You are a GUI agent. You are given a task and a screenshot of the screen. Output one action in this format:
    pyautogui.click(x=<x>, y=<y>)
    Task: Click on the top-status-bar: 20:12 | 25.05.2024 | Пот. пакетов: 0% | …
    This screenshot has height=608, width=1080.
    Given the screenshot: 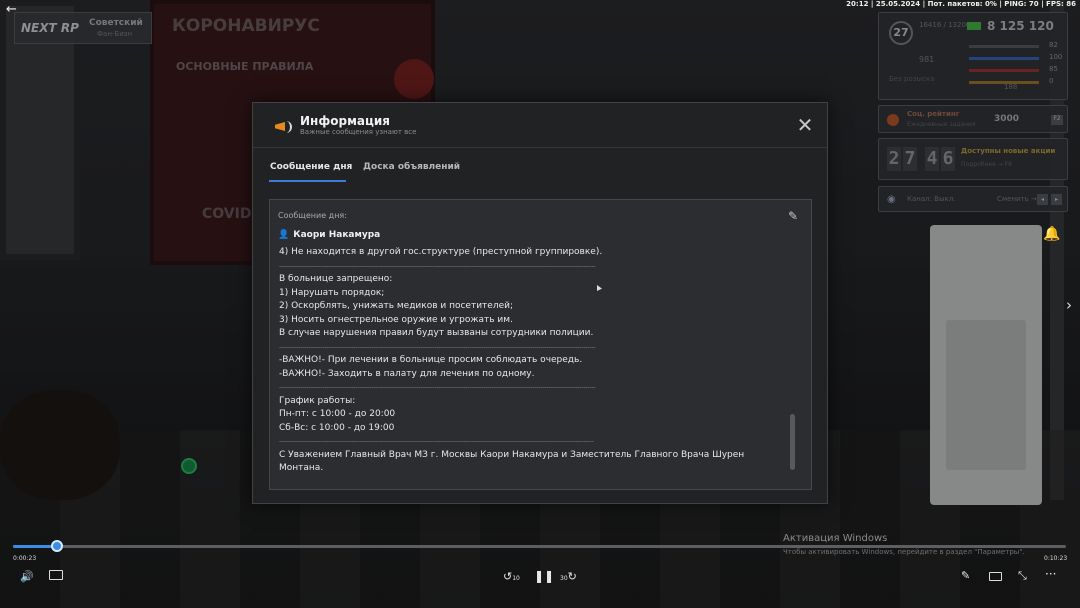 What is the action you would take?
    pyautogui.click(x=961, y=4)
    